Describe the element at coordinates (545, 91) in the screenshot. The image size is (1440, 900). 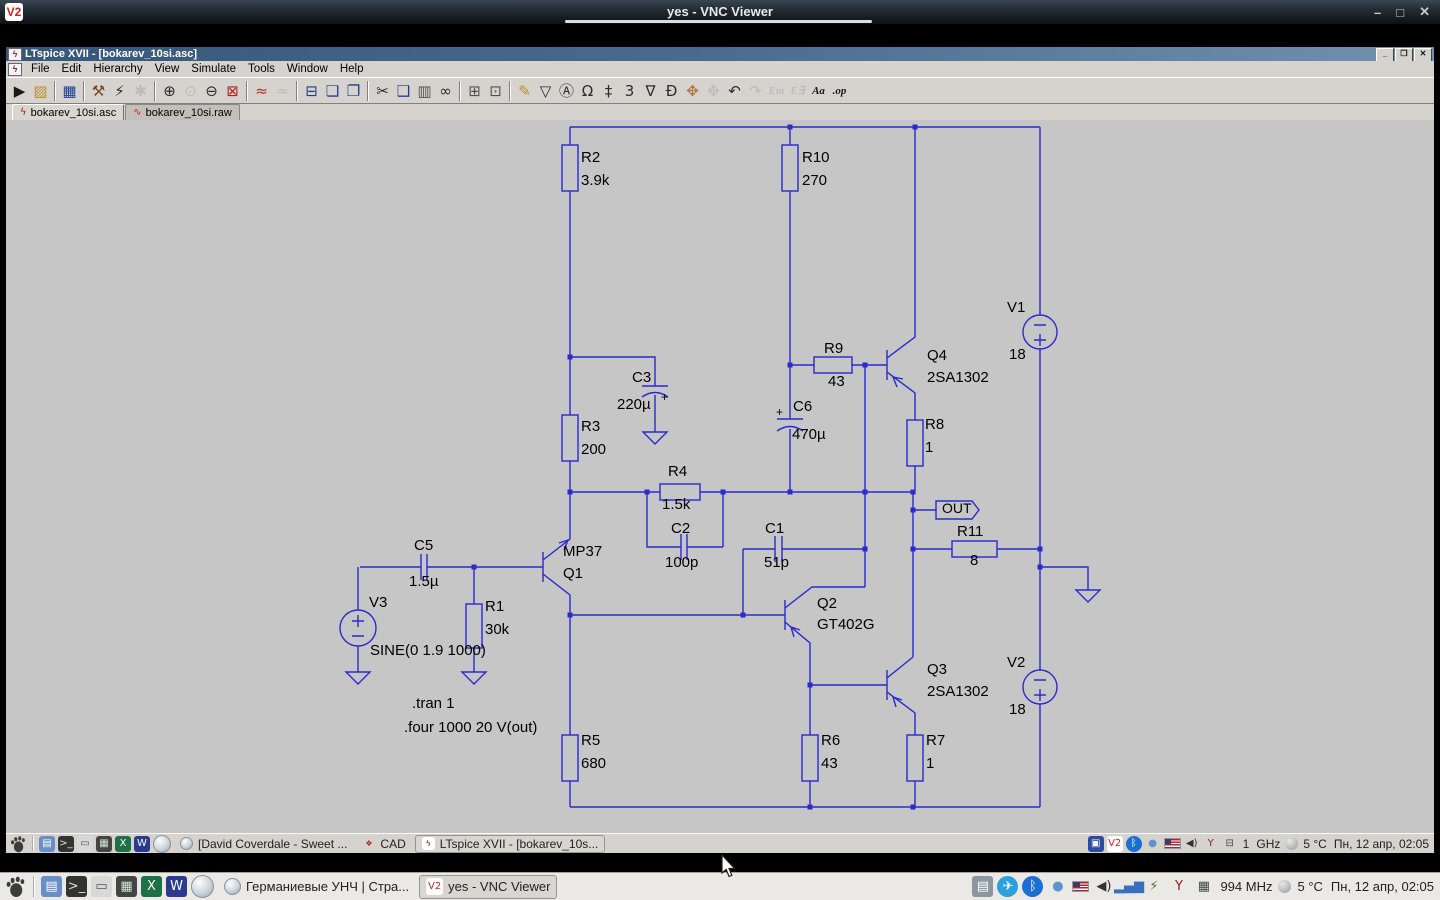
I see `ground-icon: ▽` at that location.